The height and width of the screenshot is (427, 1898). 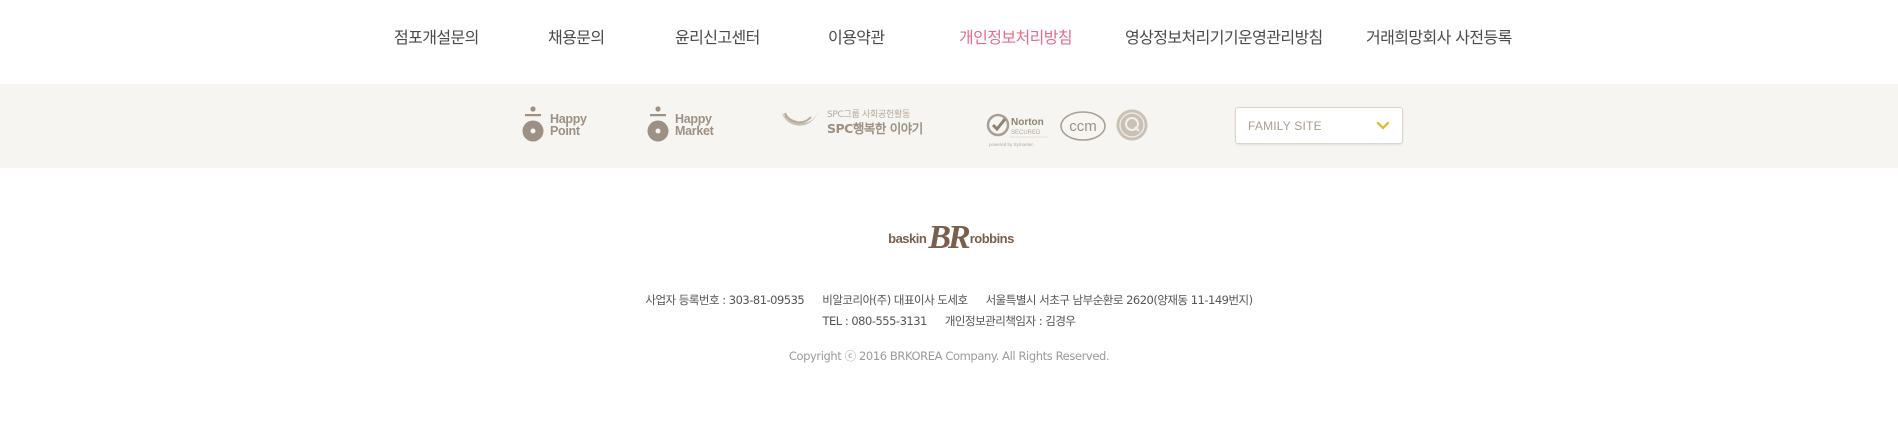 I want to click on company-ceo: 비알코리아(주) 대표이사 도세호, so click(x=895, y=300).